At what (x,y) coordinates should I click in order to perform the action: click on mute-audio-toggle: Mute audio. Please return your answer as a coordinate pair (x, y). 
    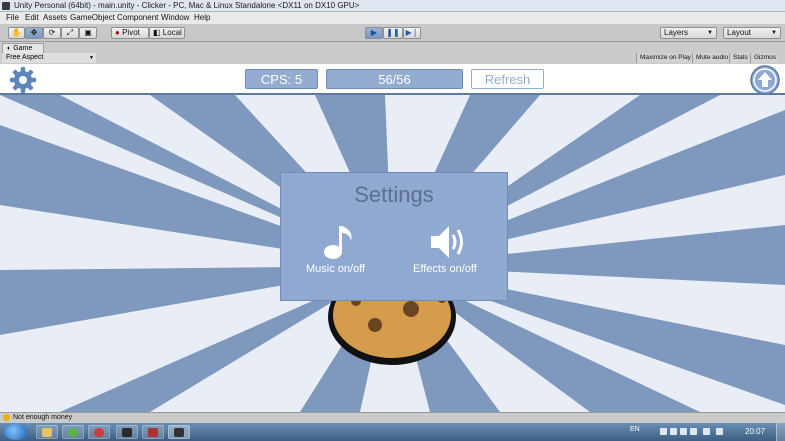
    Looking at the image, I should click on (711, 58).